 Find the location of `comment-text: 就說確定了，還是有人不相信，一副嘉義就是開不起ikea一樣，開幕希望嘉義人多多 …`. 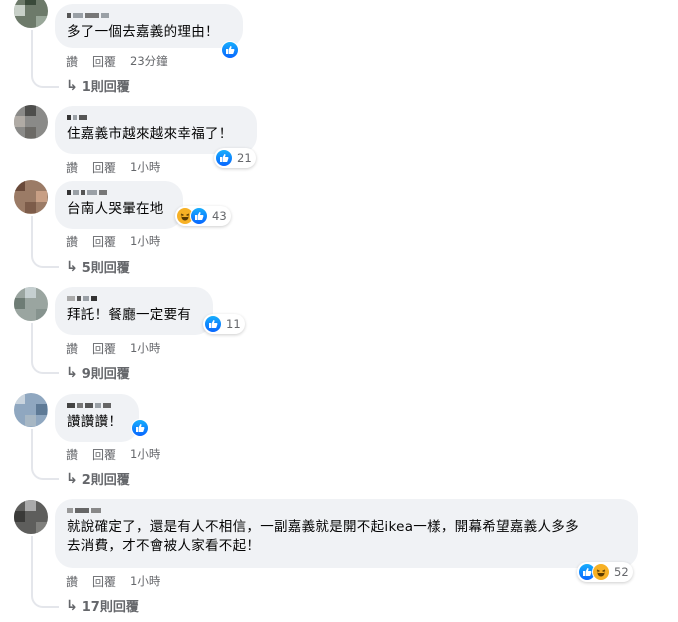

comment-text: 就說確定了，還是有人不相信，一副嘉義就是開不起ikea一樣，開幕希望嘉義人多多 … is located at coordinates (323, 536).